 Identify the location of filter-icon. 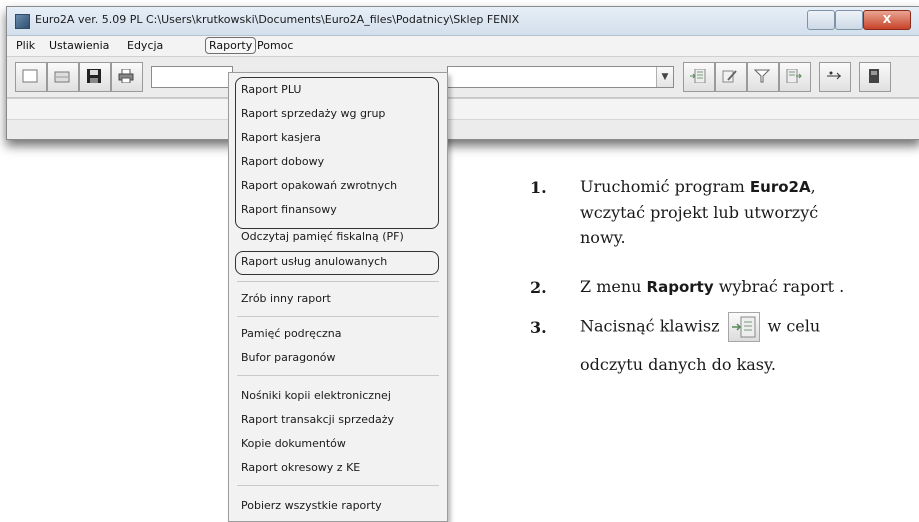
(762, 76).